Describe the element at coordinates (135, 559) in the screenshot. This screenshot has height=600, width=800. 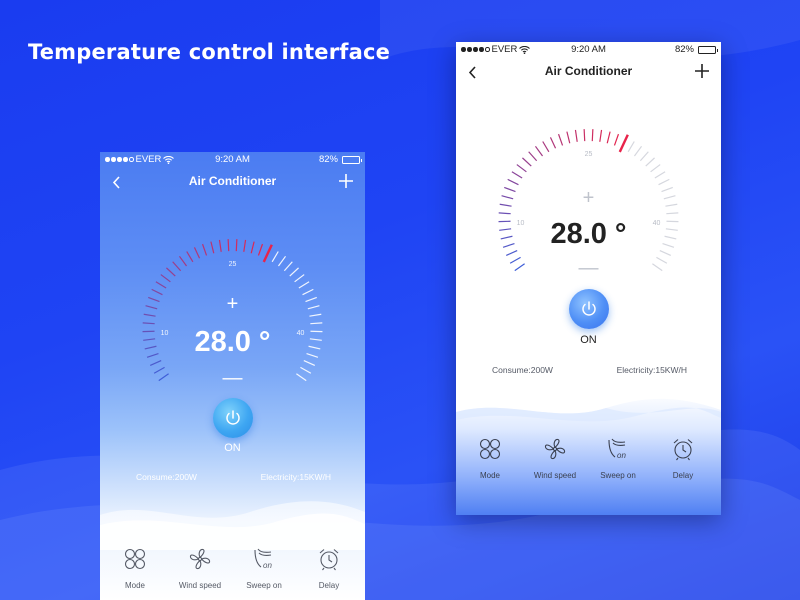
I see `mode-icon` at that location.